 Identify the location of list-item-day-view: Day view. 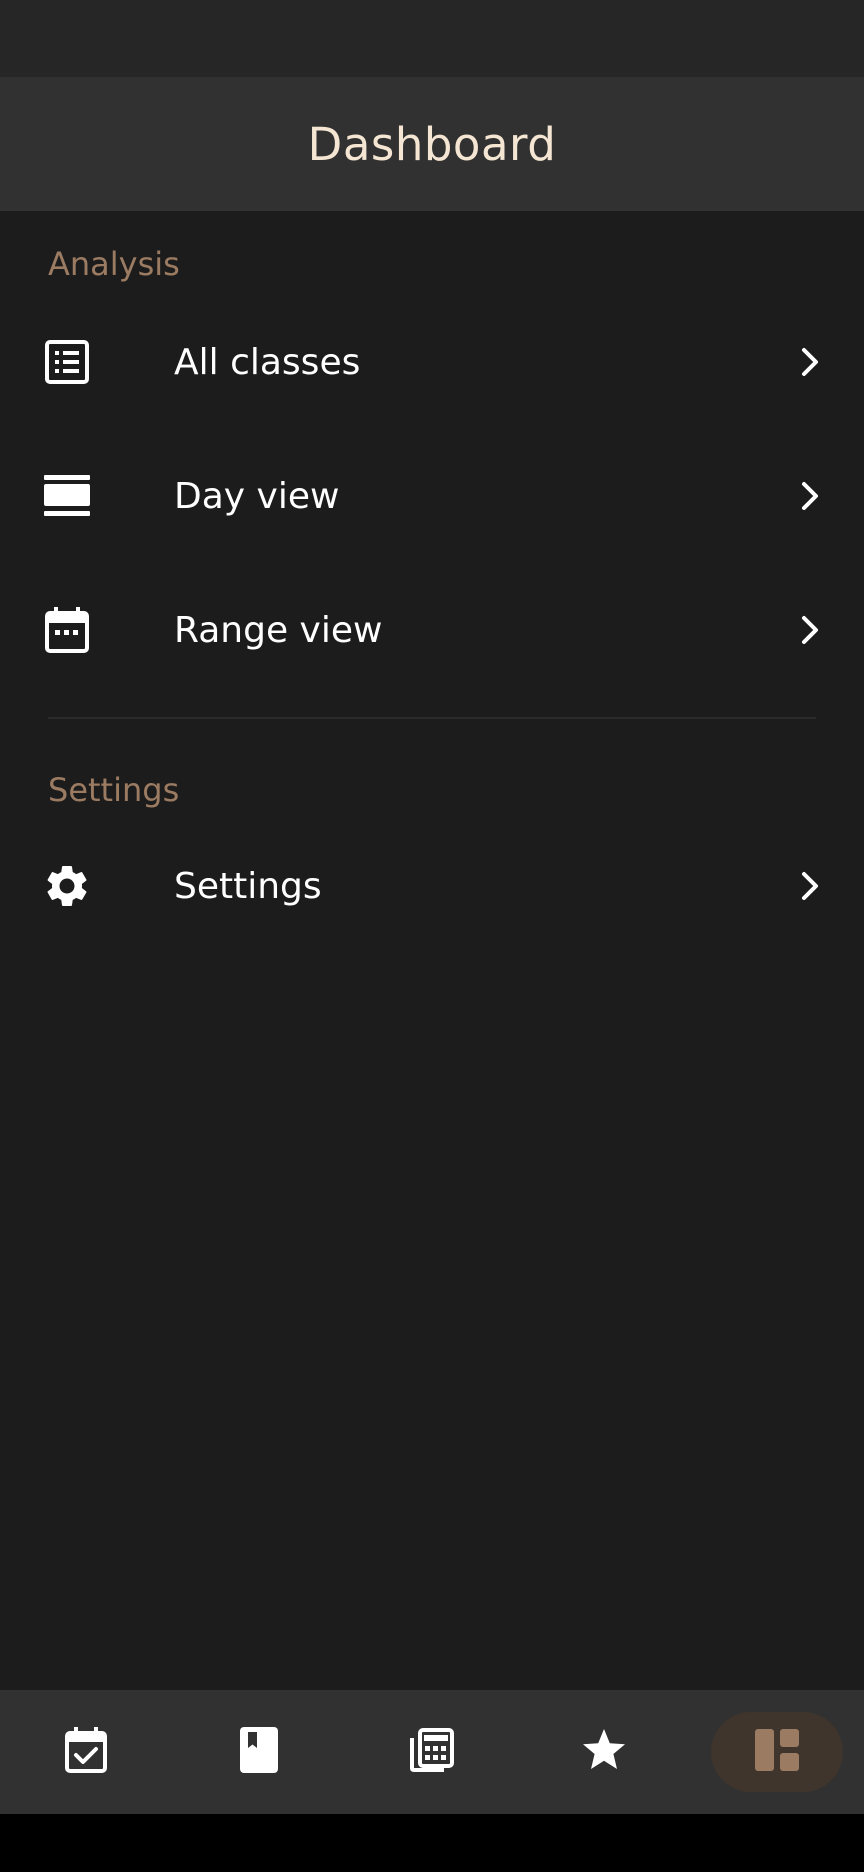
(432, 496).